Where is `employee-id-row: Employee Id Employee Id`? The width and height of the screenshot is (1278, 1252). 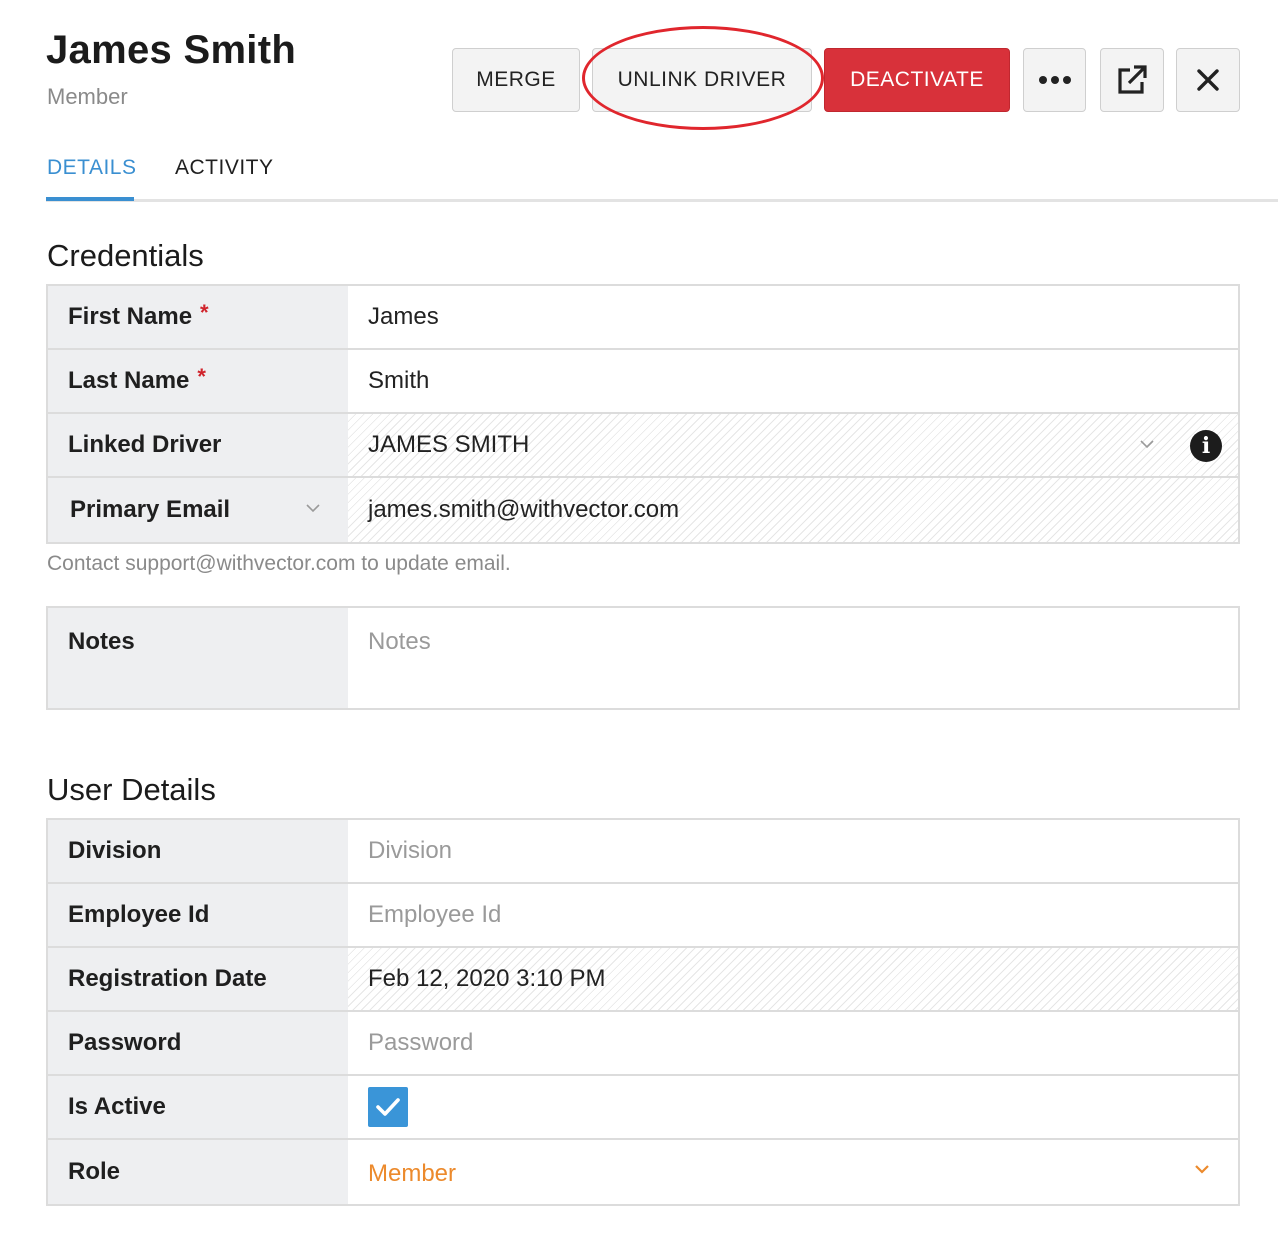
employee-id-row: Employee Id Employee Id is located at coordinates (643, 916).